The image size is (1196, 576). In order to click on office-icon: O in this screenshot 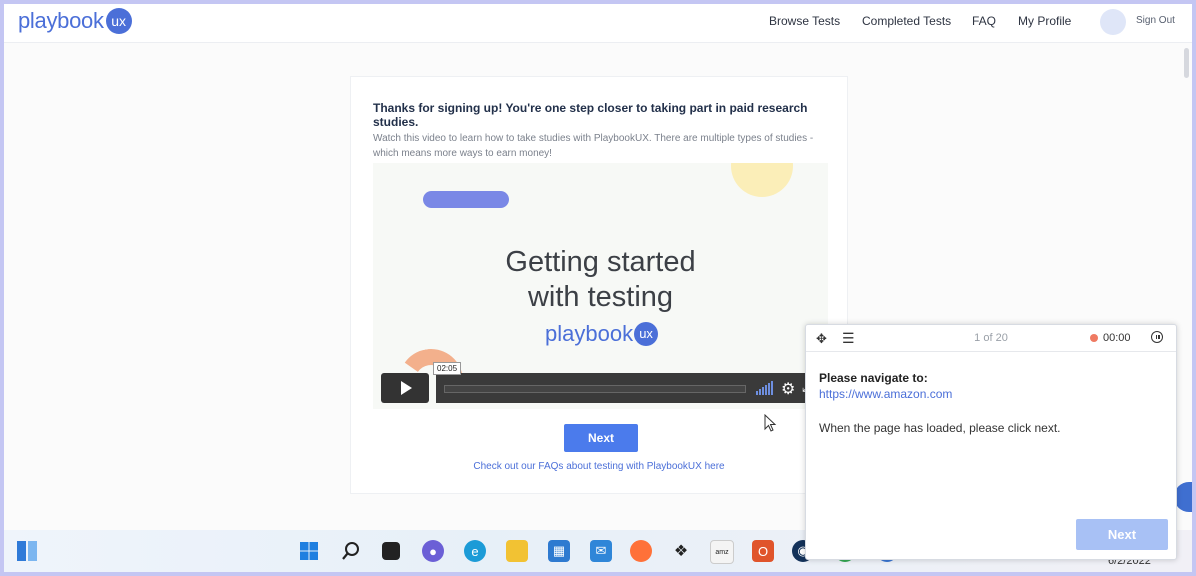, I will do `click(763, 551)`.